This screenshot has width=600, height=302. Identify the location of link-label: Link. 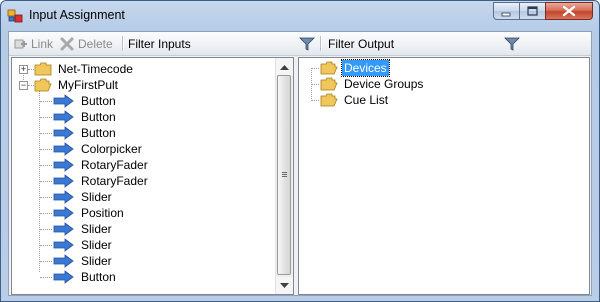
(42, 43).